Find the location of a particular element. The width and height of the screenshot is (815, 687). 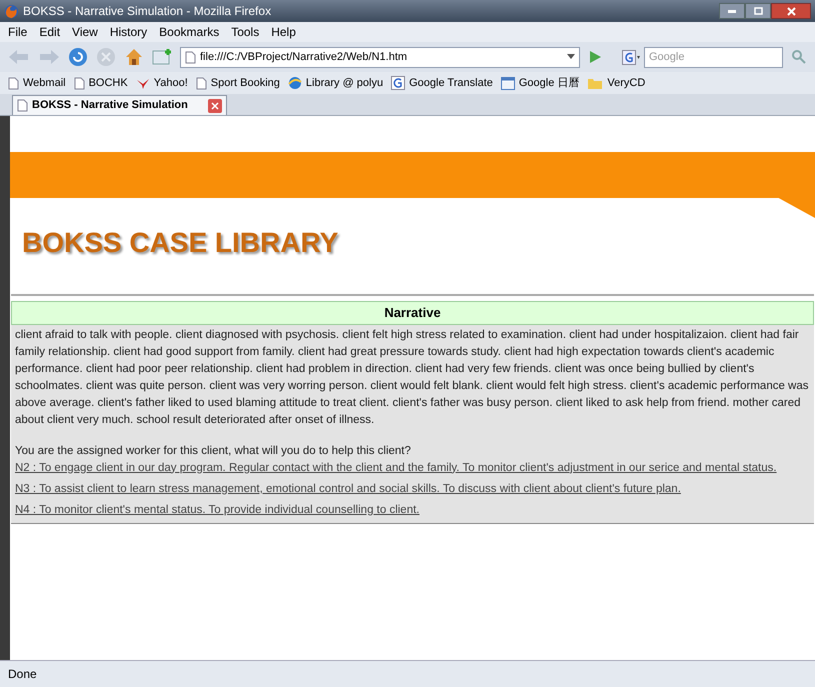

menu-item: Help is located at coordinates (283, 32).